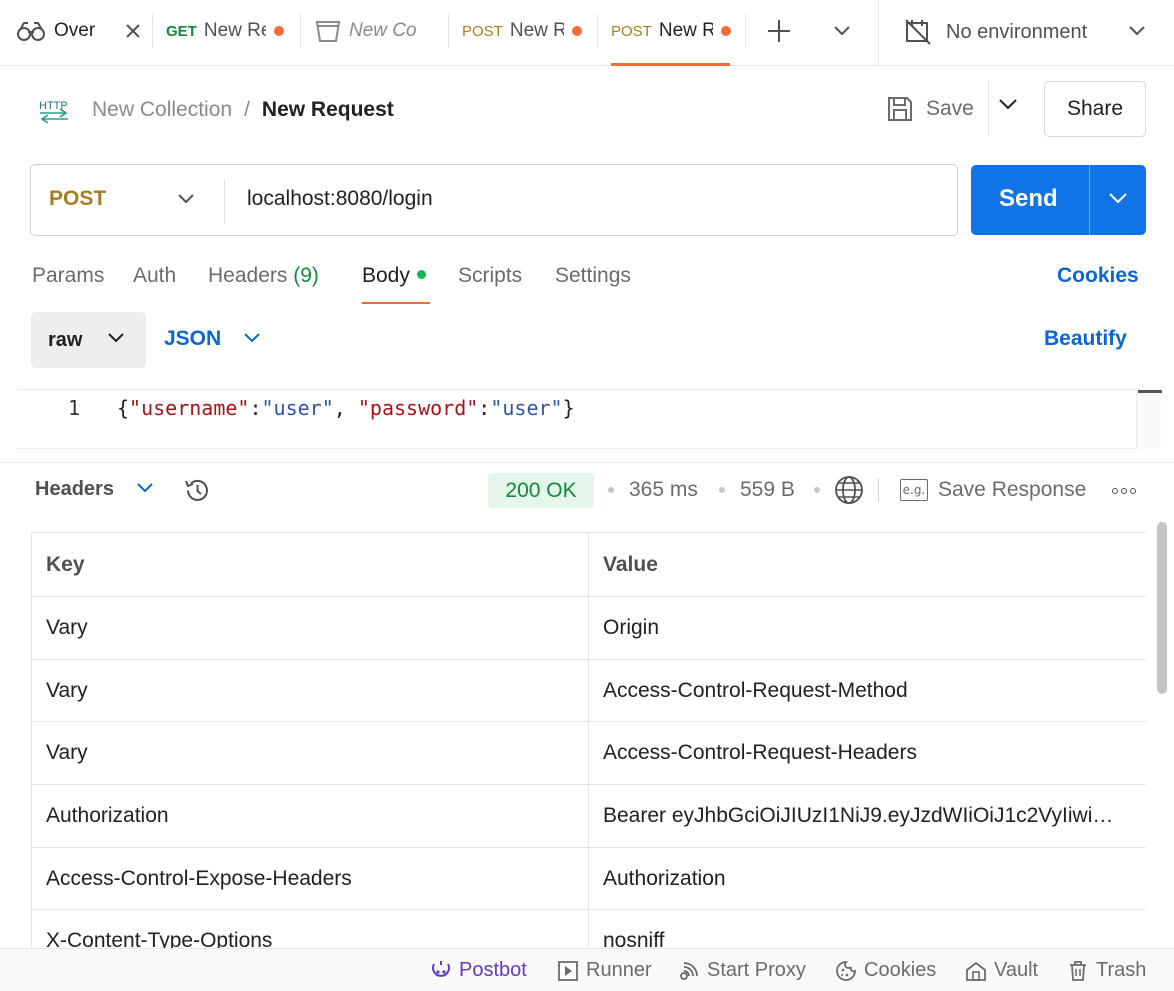 The width and height of the screenshot is (1174, 991). Describe the element at coordinates (65, 340) in the screenshot. I see `body-mode-label: raw` at that location.